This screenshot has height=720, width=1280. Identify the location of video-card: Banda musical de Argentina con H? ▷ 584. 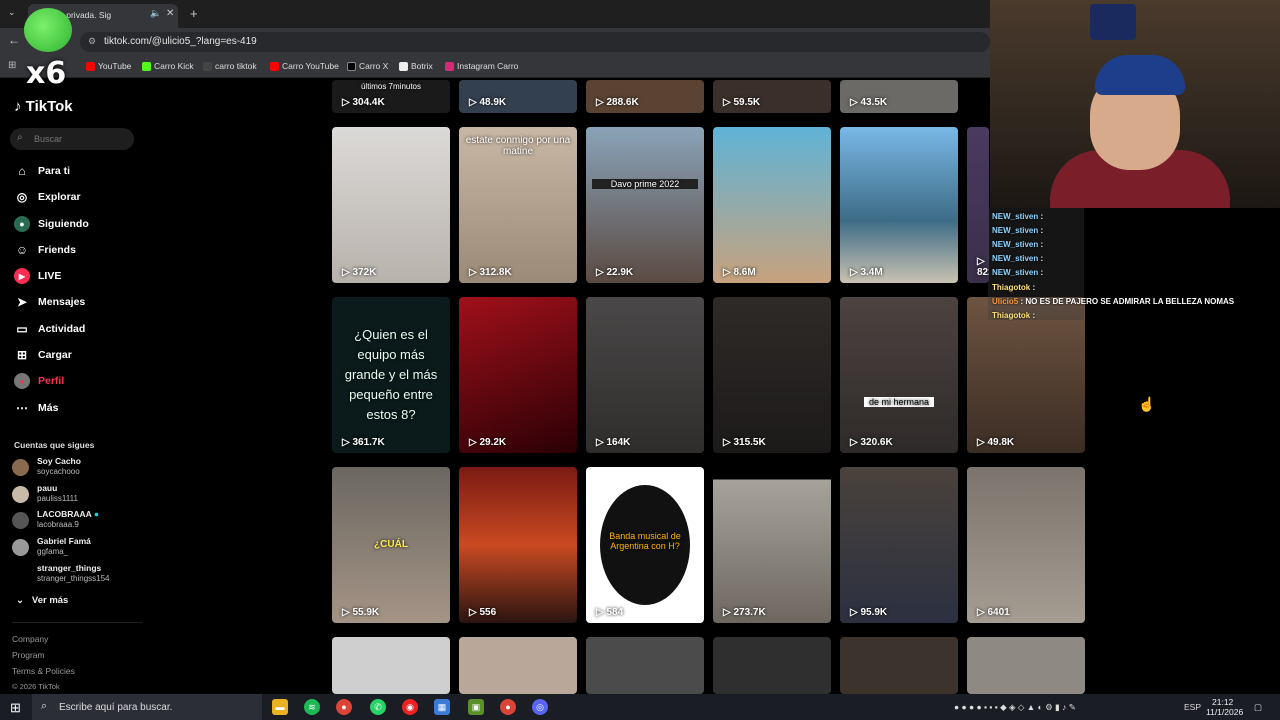
(645, 545).